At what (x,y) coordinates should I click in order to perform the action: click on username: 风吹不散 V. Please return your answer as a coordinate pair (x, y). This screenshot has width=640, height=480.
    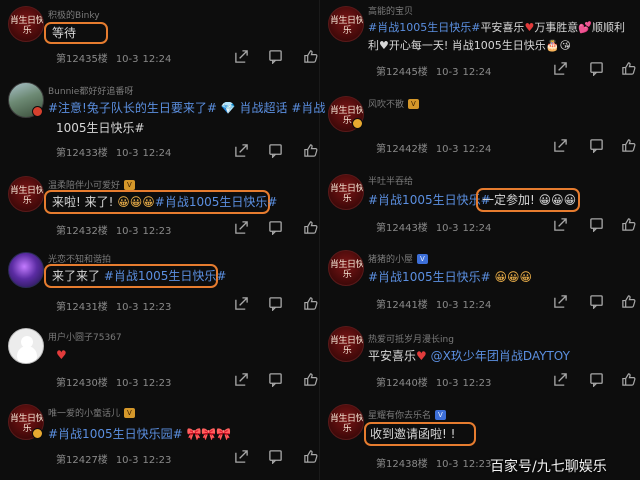
    Looking at the image, I should click on (393, 103).